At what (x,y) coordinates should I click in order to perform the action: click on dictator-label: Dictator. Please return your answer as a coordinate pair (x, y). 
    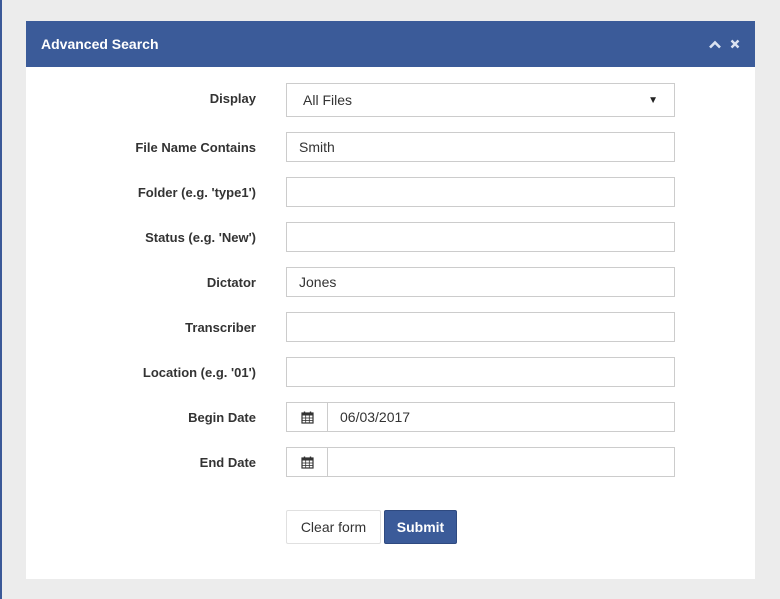
    Looking at the image, I should click on (231, 282).